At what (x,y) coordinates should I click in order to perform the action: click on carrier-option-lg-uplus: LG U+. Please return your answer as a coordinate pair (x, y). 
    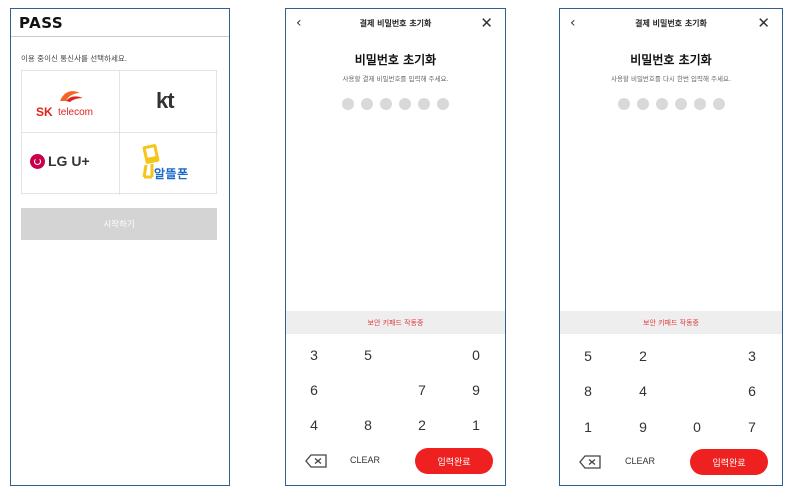
    Looking at the image, I should click on (71, 164).